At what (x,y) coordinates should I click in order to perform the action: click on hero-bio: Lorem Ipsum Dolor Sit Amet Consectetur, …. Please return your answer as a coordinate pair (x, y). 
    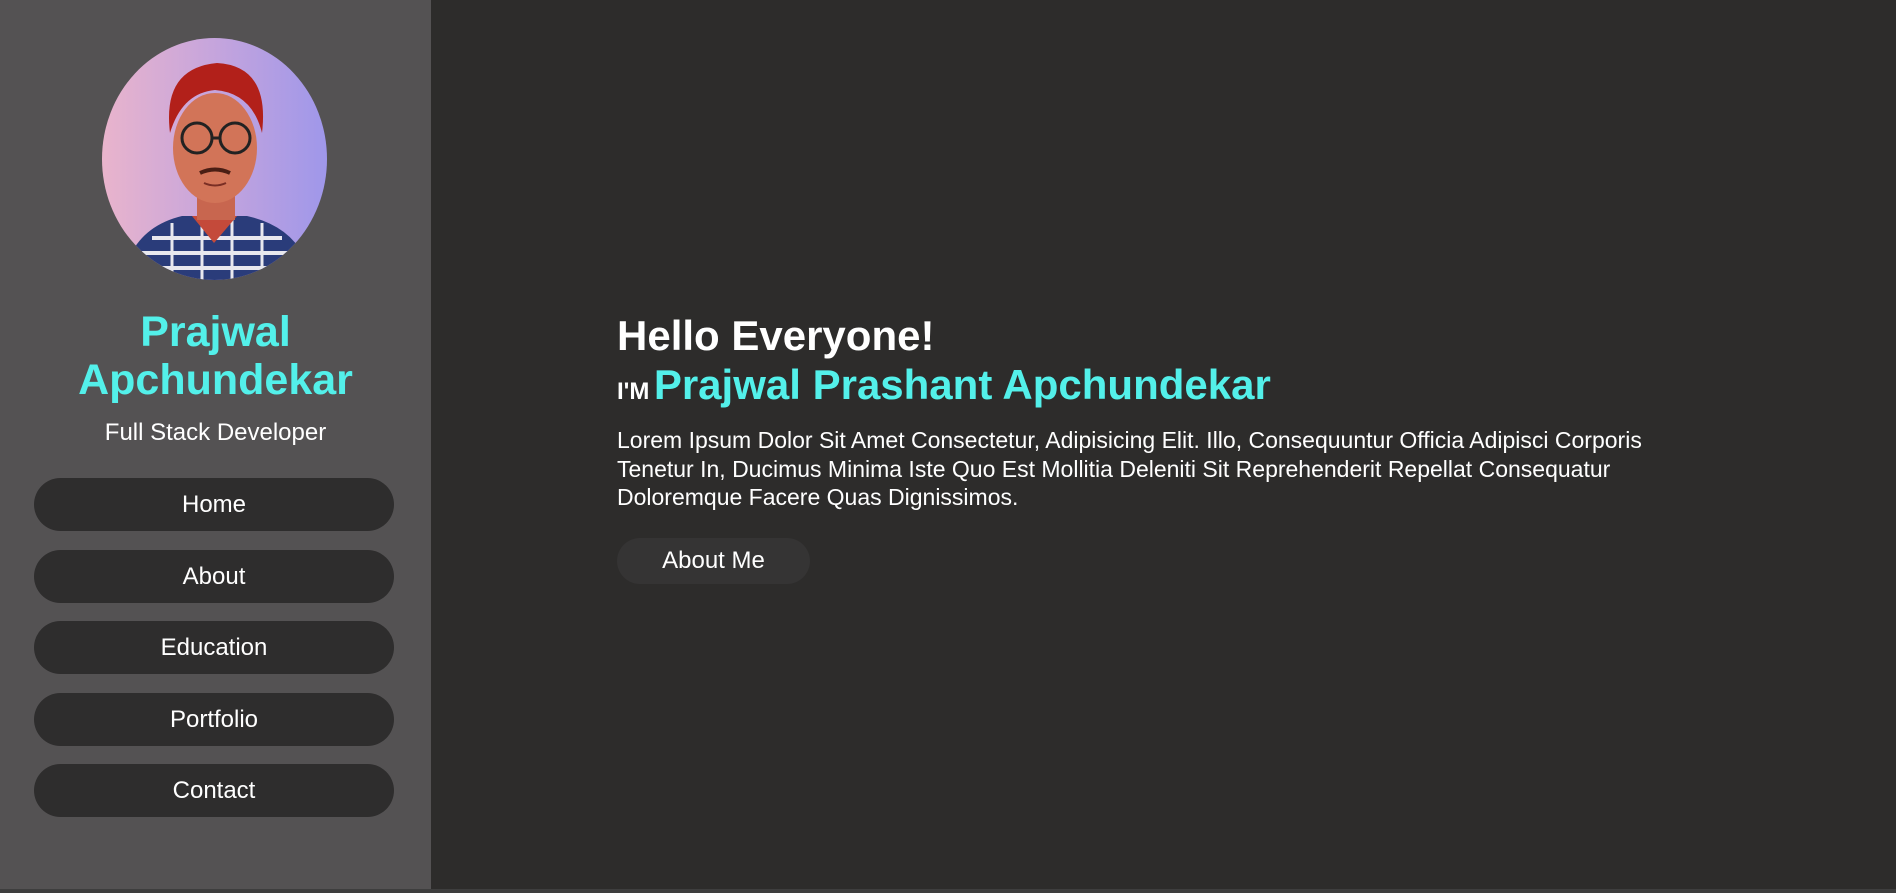
    Looking at the image, I should click on (1129, 468).